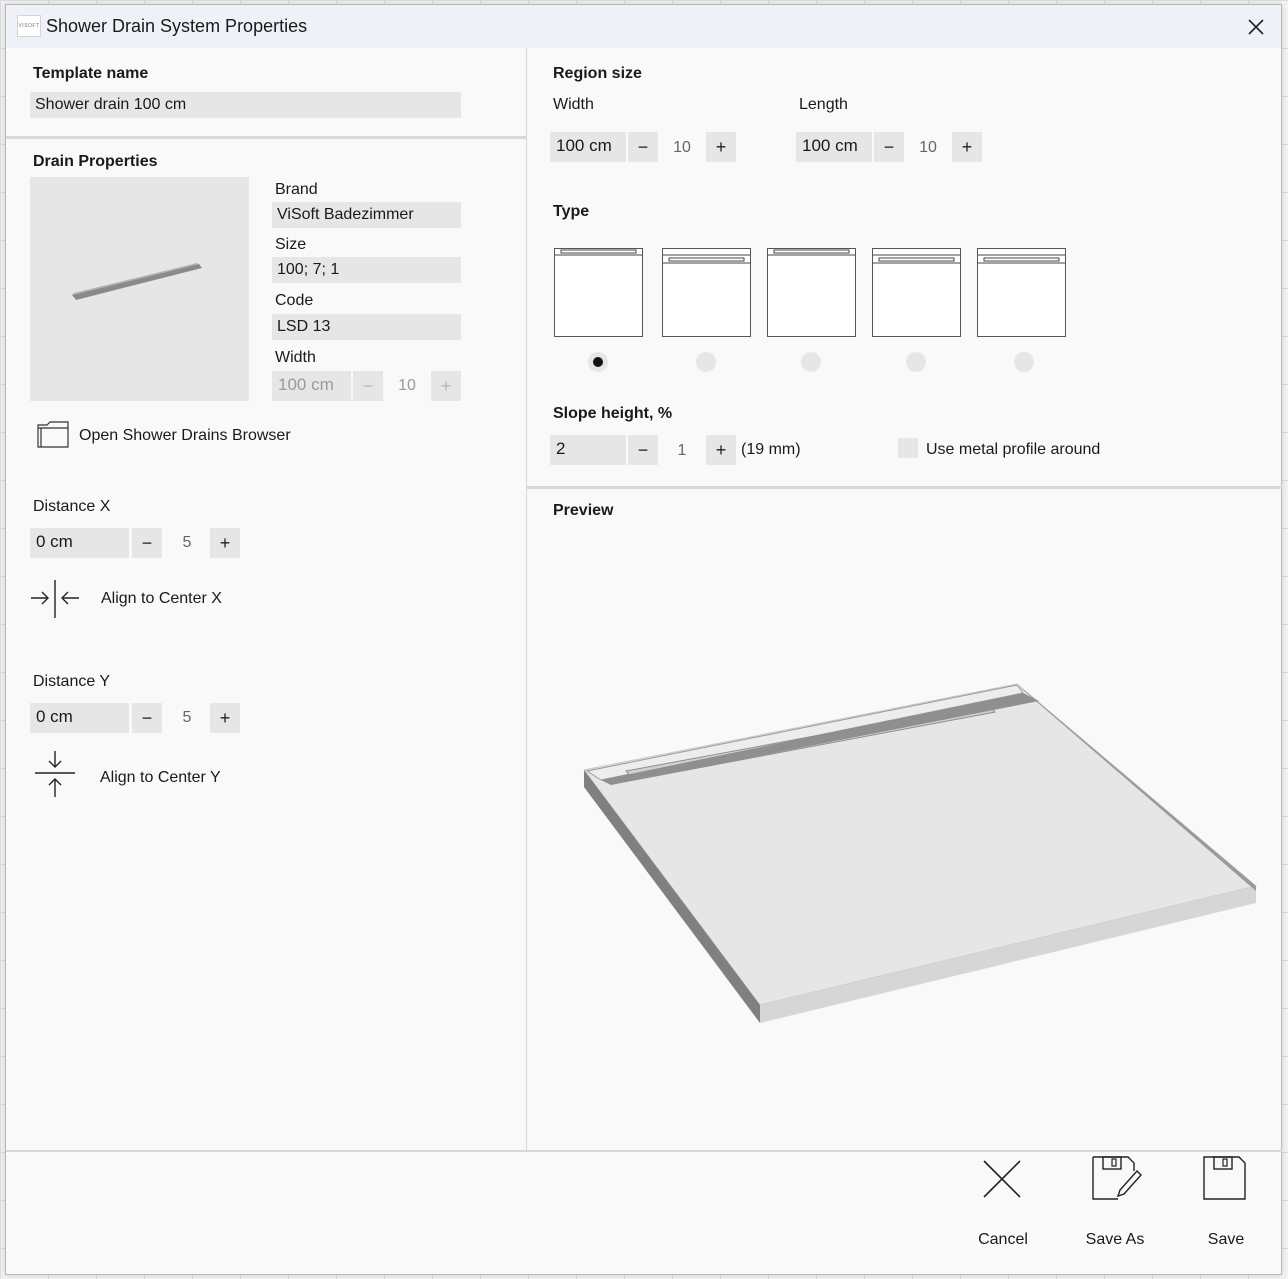 The width and height of the screenshot is (1288, 1279). What do you see at coordinates (72, 681) in the screenshot?
I see `distance-y-label: Distance Y` at bounding box center [72, 681].